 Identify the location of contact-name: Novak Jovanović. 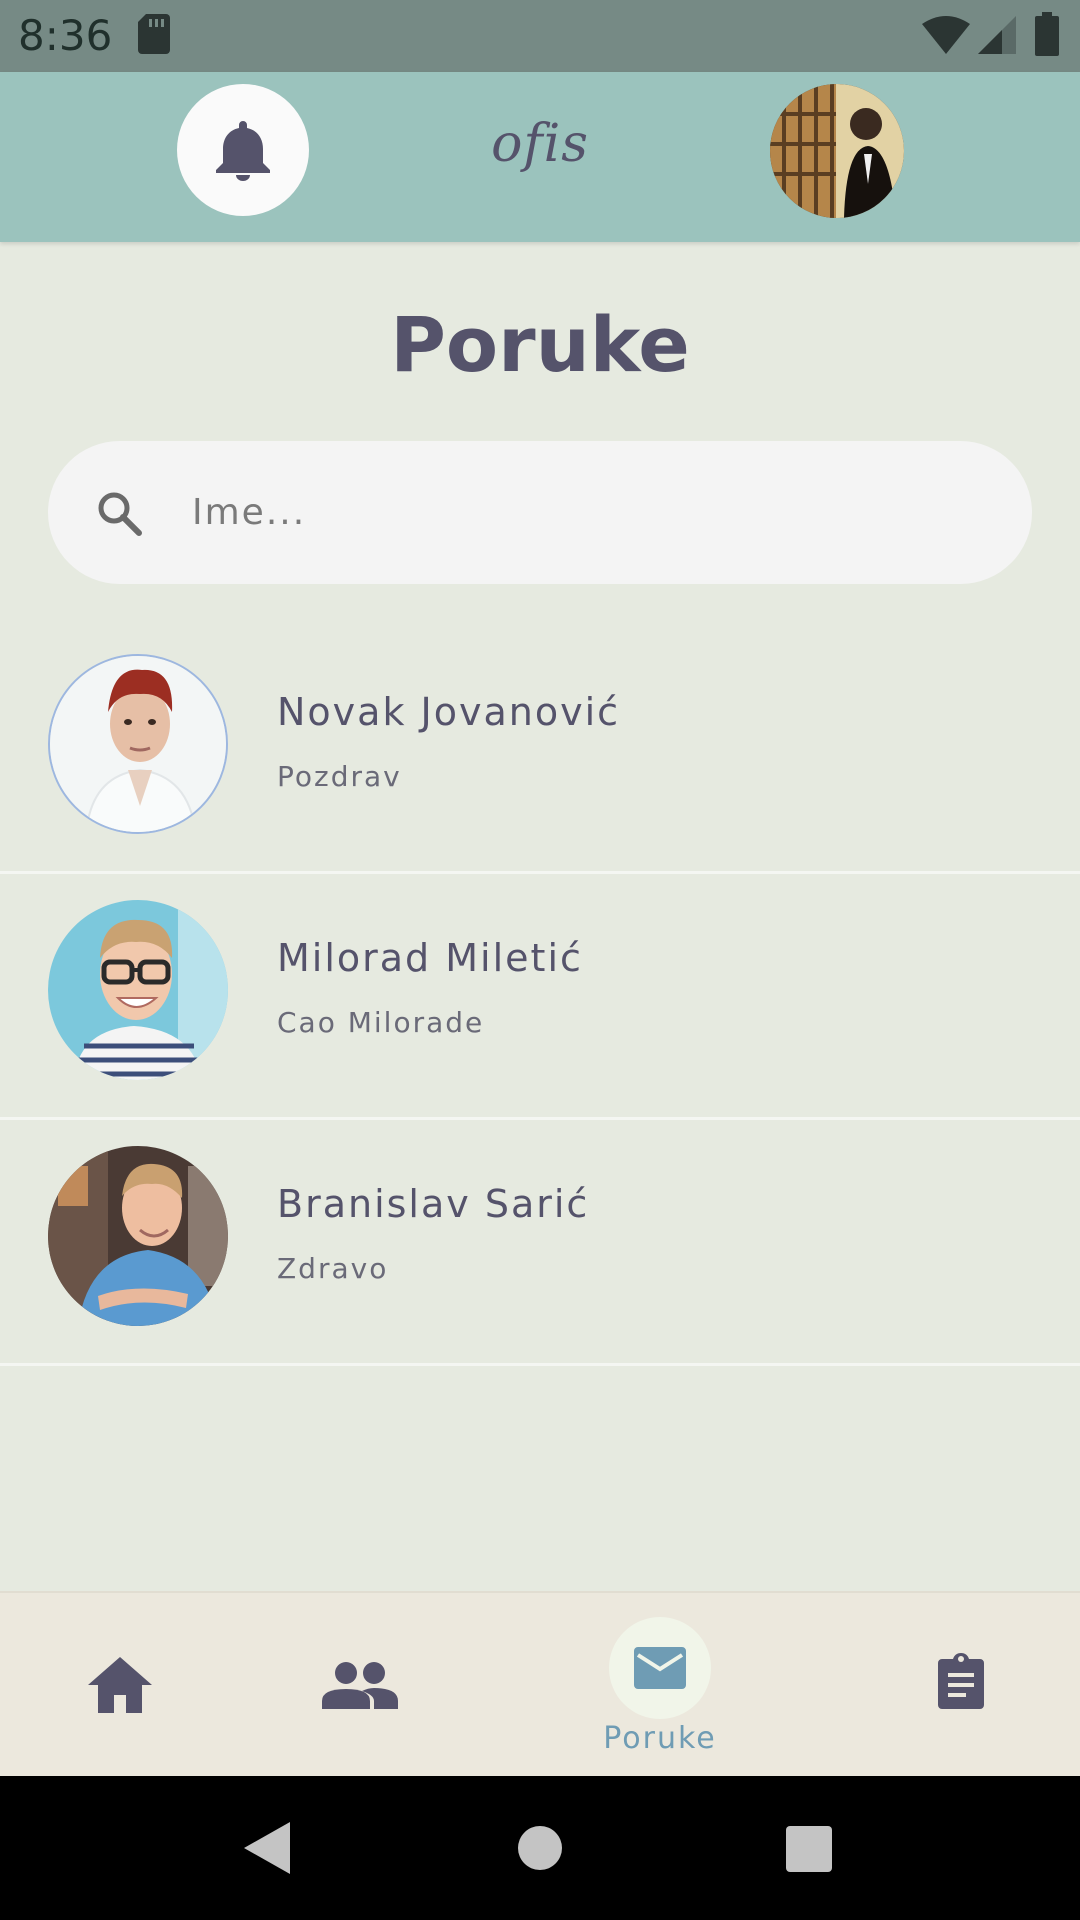
(449, 712).